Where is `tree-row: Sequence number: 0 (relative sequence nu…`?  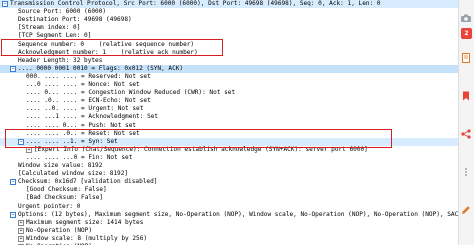 tree-row: Sequence number: 0 (relative sequence nu… is located at coordinates (229, 45).